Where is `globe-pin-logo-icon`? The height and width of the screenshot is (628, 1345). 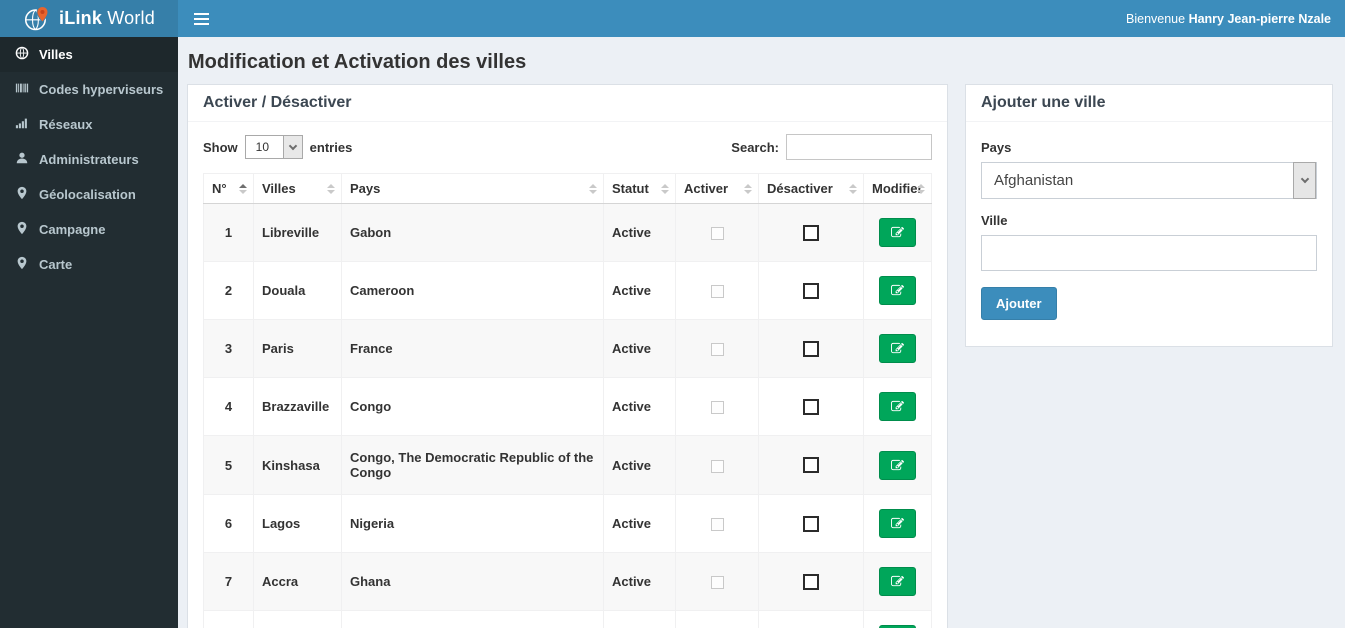
globe-pin-logo-icon is located at coordinates (37, 19).